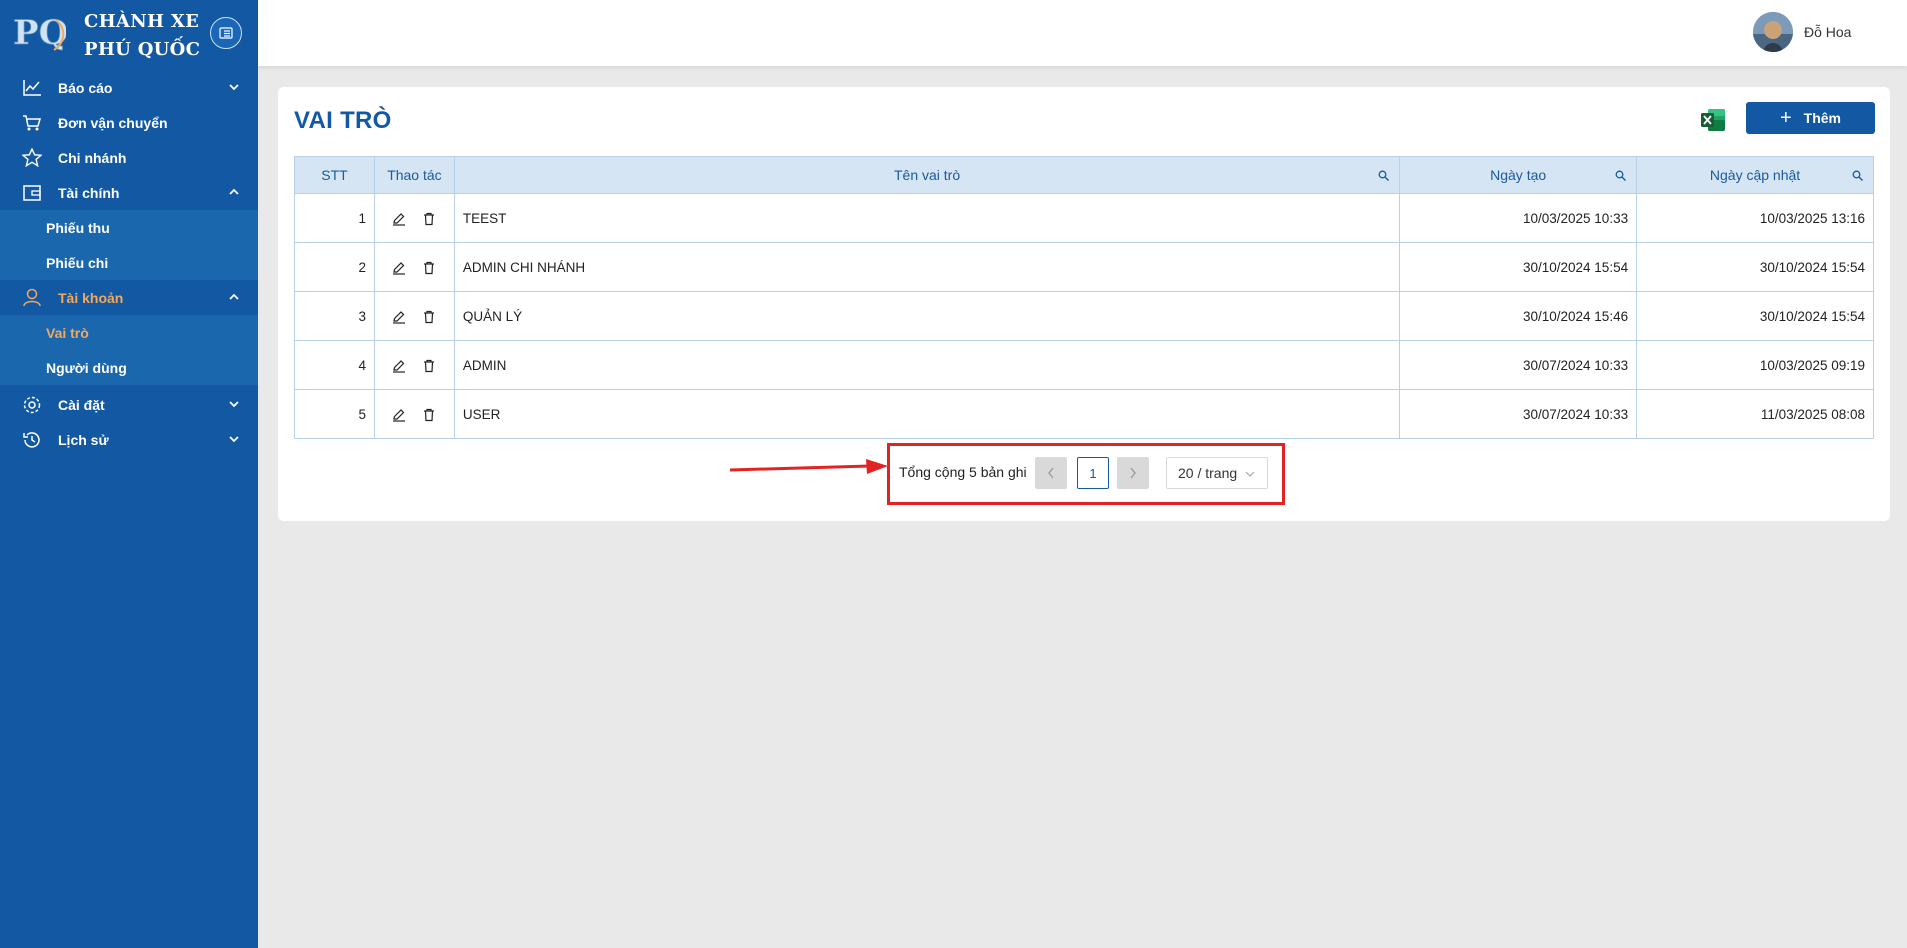 This screenshot has height=948, width=1907. Describe the element at coordinates (85, 87) in the screenshot. I see `sidebar-item-label: Báo cáo` at that location.